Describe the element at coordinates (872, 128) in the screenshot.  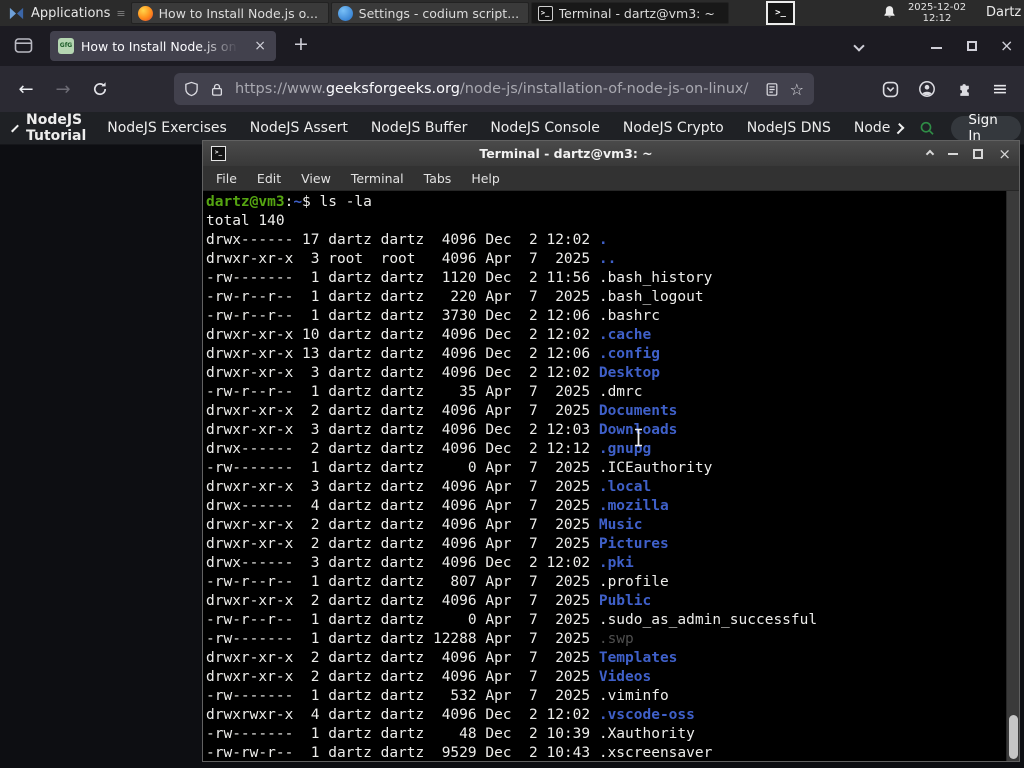
I see `nav-item: Node` at that location.